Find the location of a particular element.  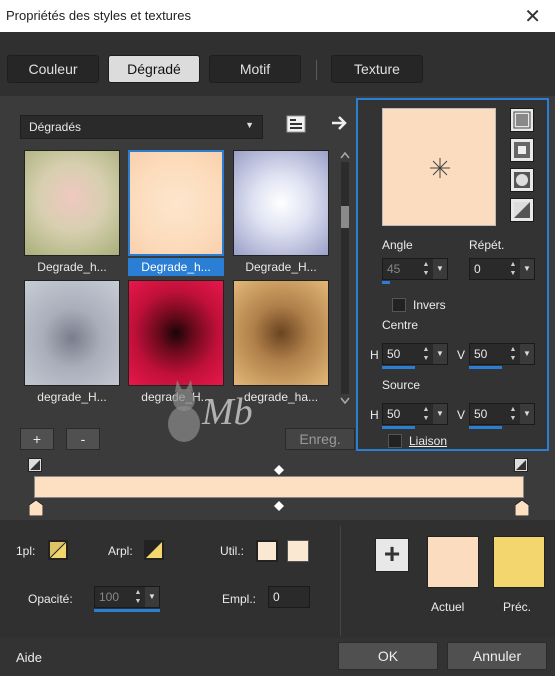

linear-gradient-icon is located at coordinates (522, 120).